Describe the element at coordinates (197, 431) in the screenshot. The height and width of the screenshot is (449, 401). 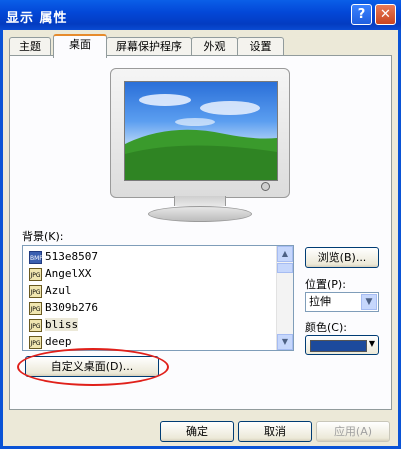
I see `ok-button: 确定` at that location.